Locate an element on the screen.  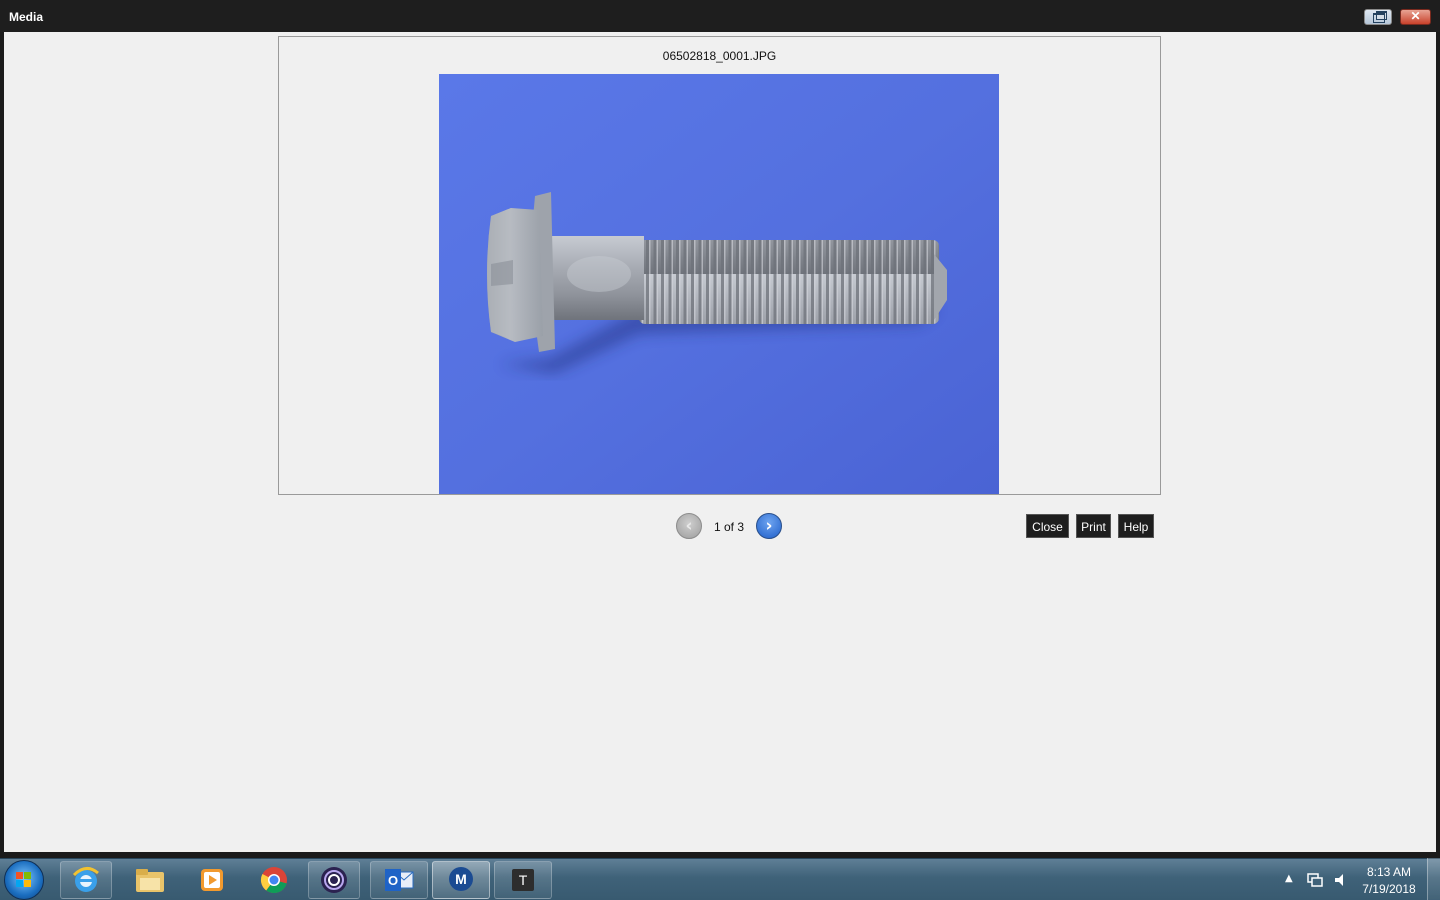
print-button: Print is located at coordinates (1093, 526).